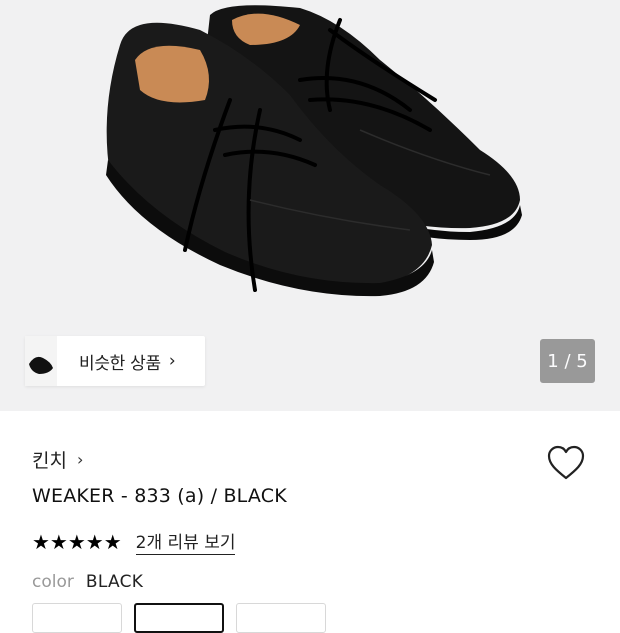 The width and height of the screenshot is (620, 633). I want to click on brand-name: 킨치, so click(49, 461).